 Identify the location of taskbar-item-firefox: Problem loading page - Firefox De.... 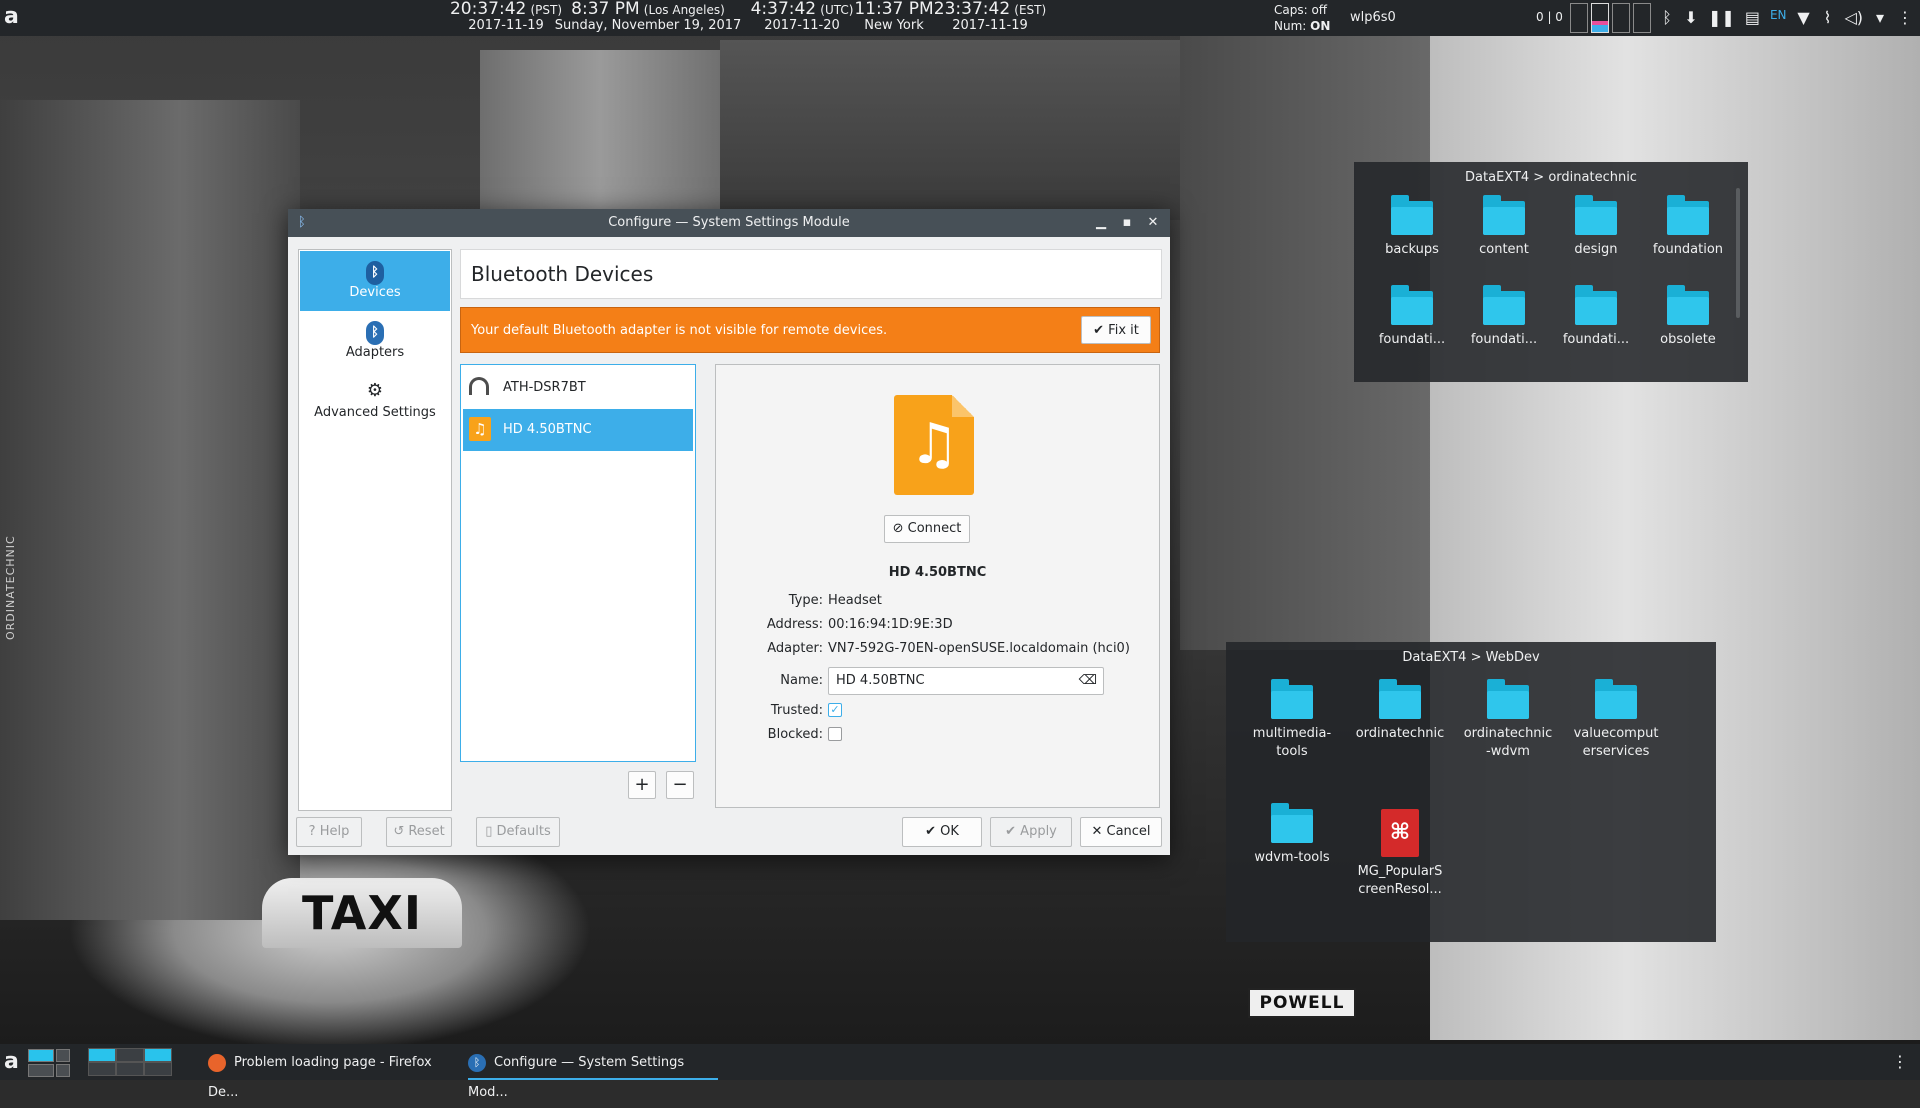
(333, 1074).